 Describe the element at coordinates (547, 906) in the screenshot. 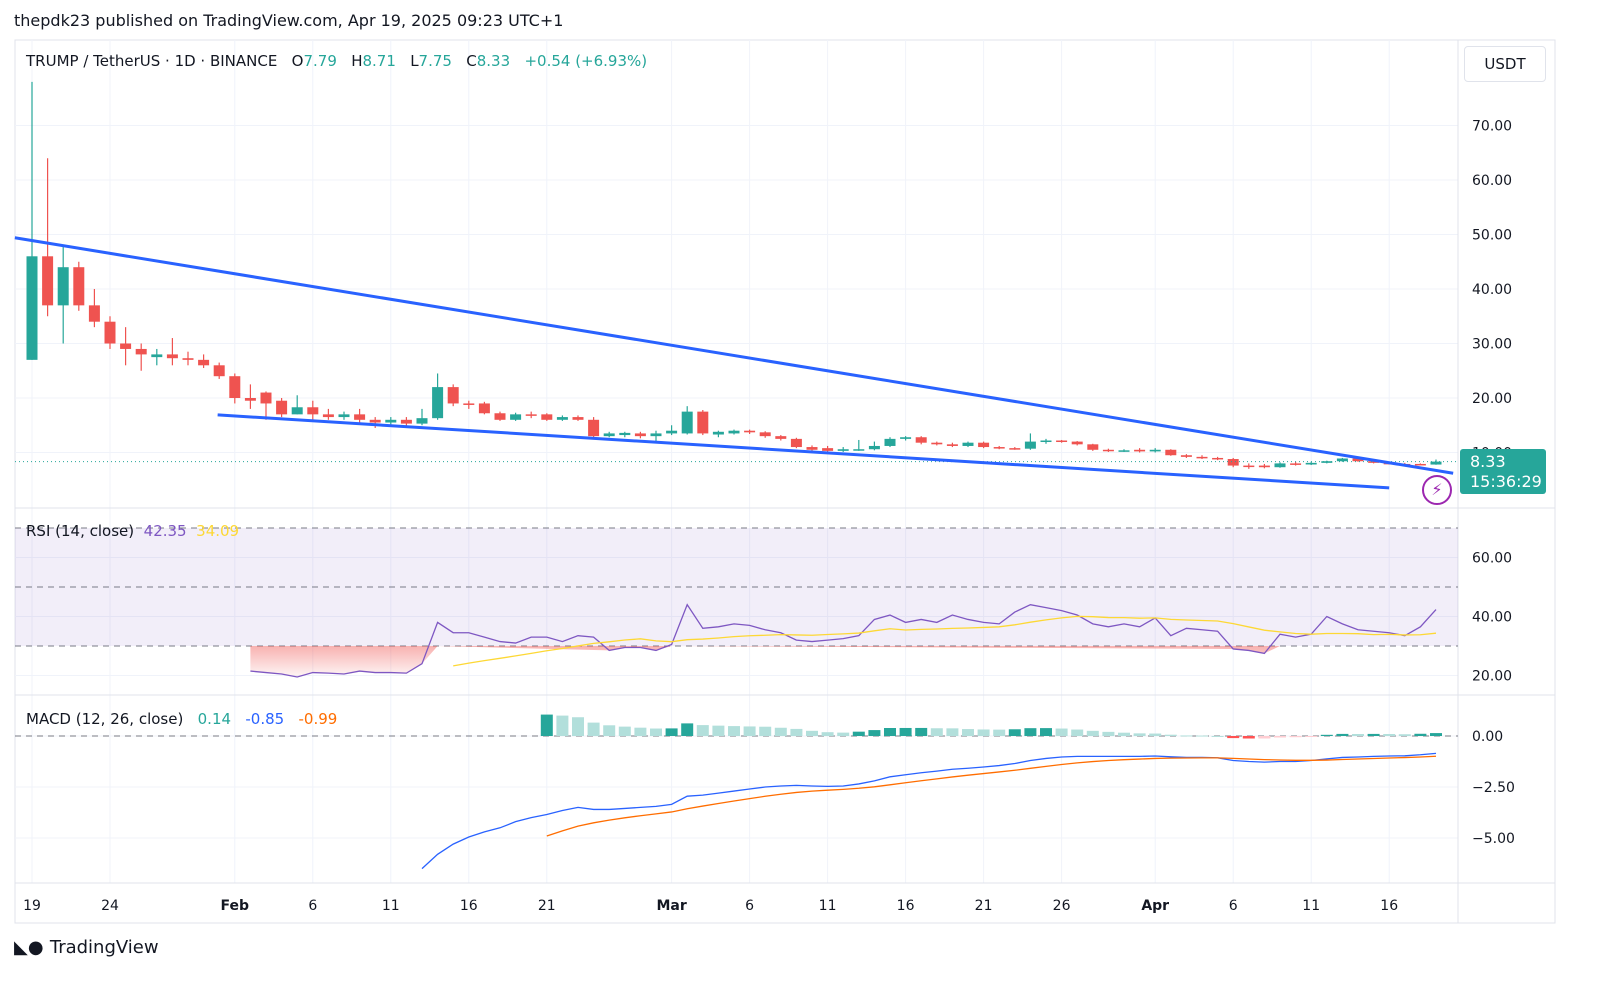

I see `x-tick-label: 21` at that location.